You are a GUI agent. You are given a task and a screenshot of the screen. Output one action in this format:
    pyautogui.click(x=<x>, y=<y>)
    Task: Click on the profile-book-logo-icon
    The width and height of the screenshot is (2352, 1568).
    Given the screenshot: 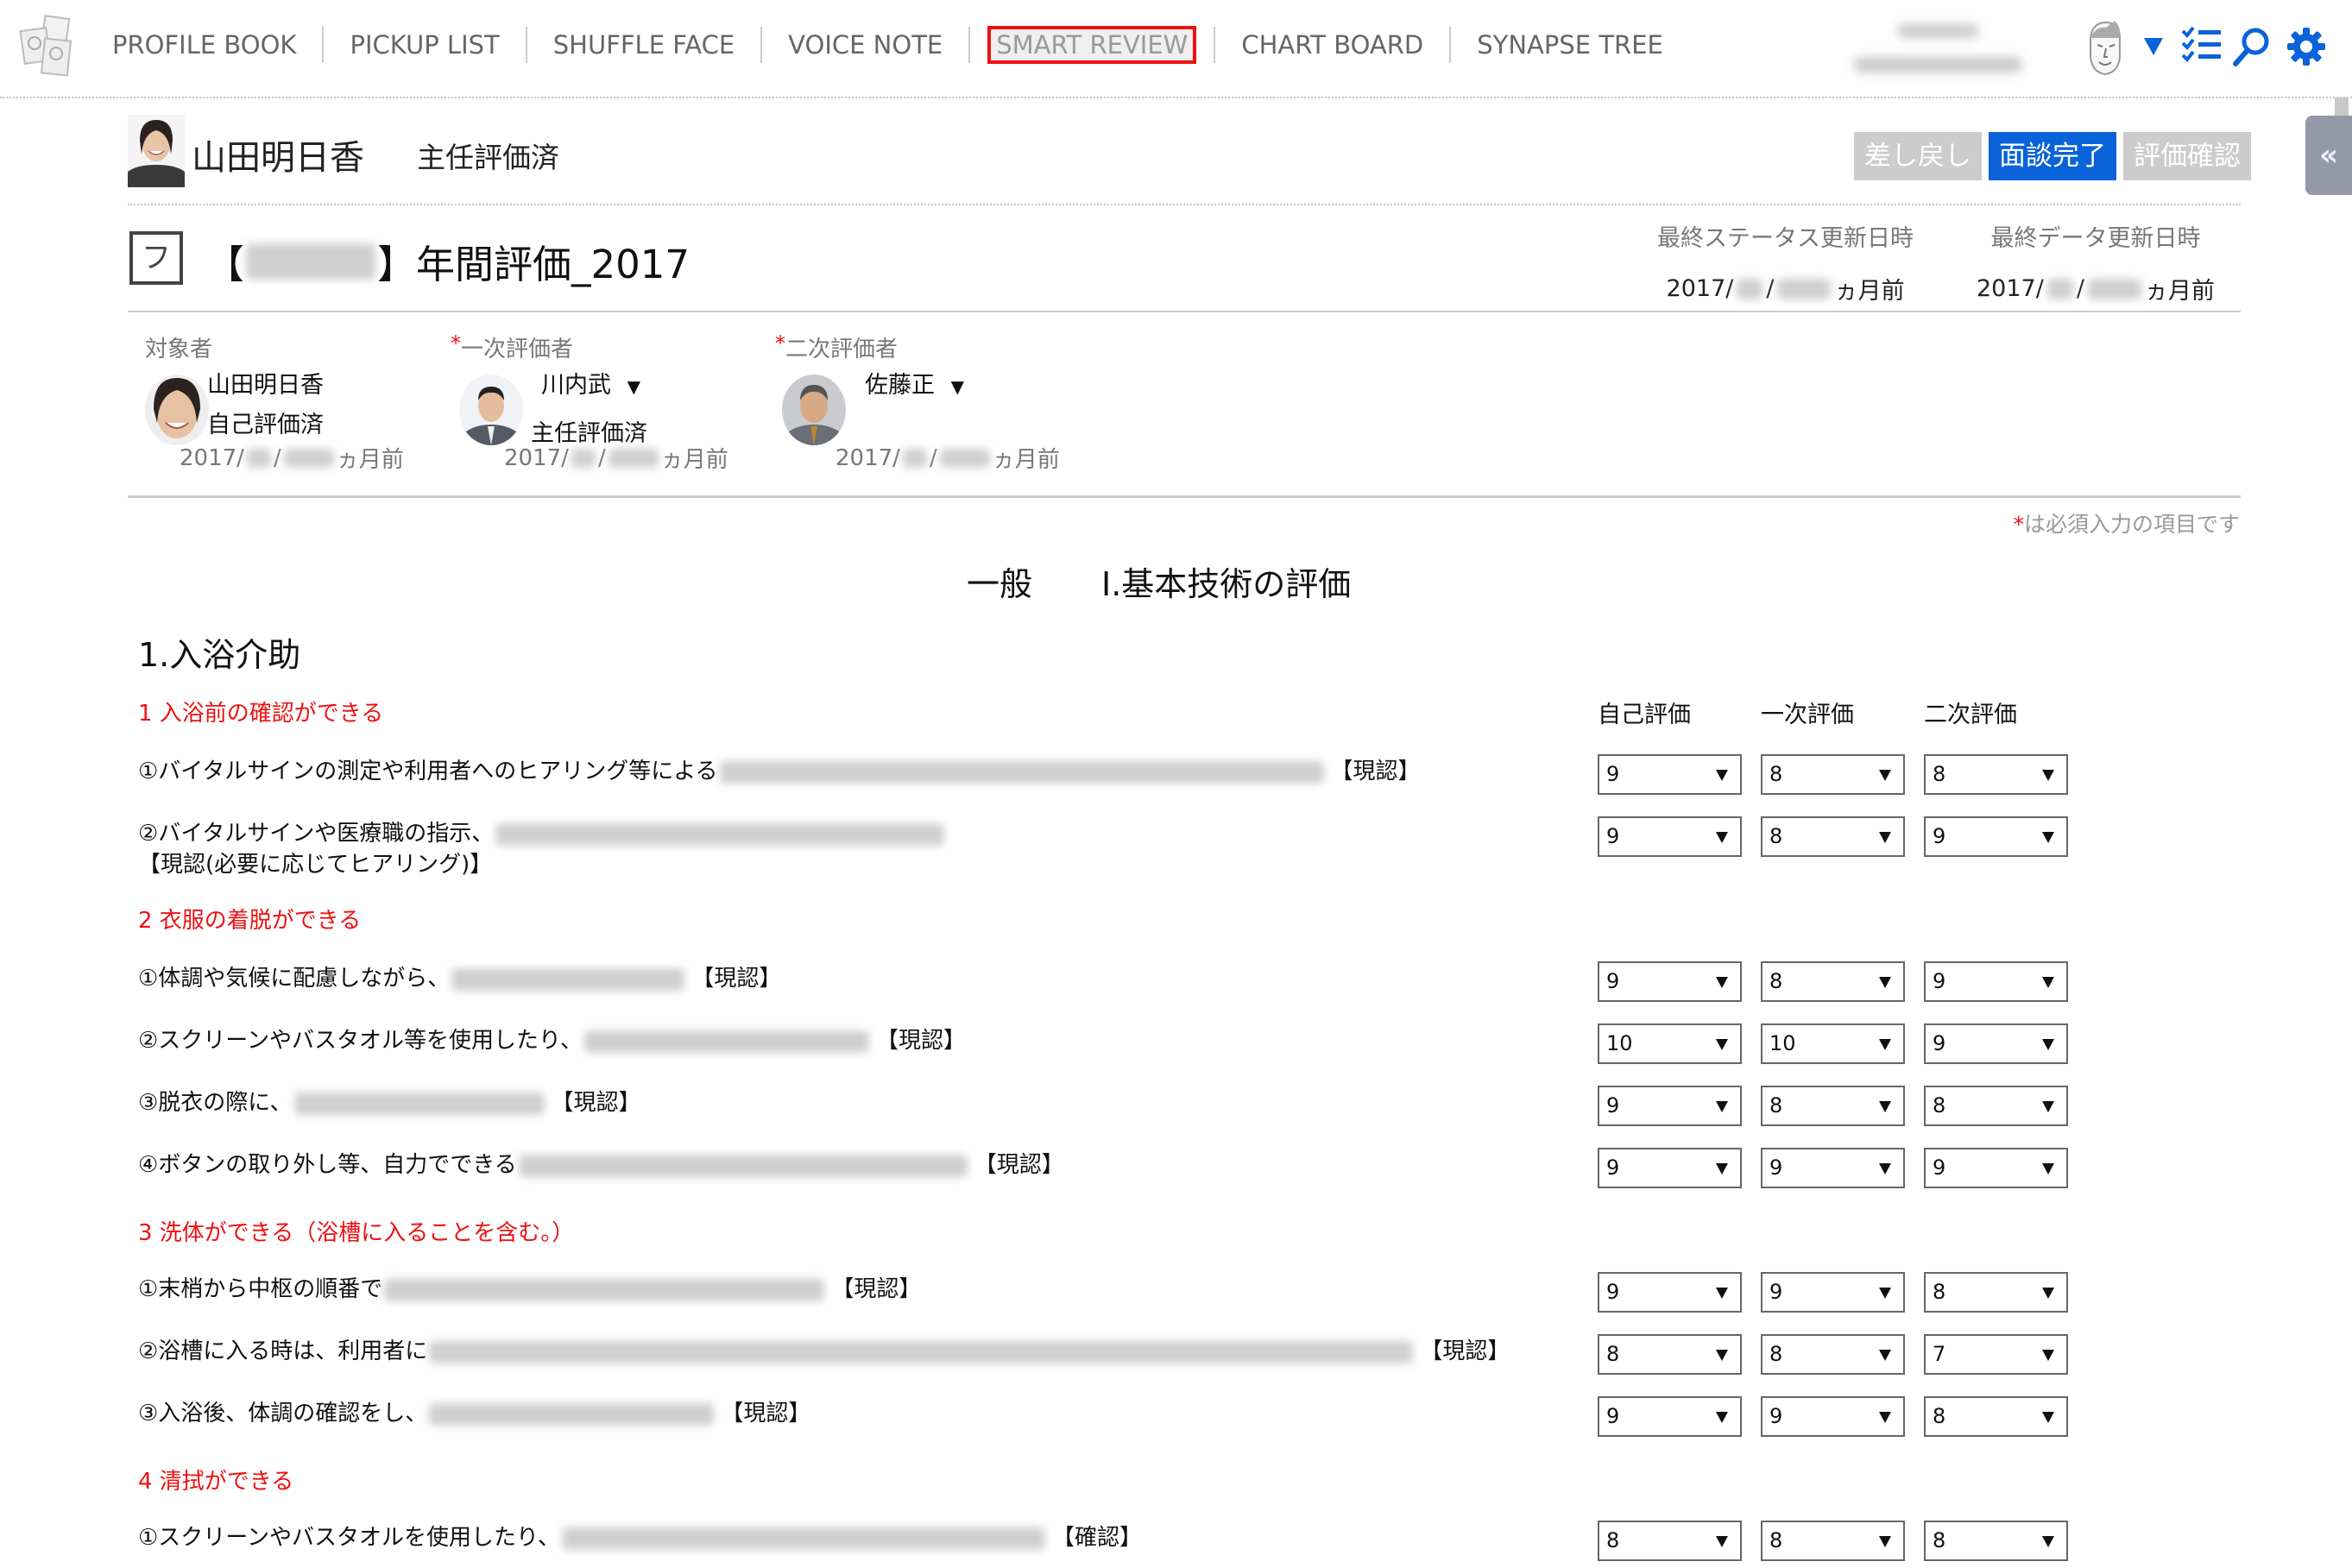 What is the action you would take?
    pyautogui.click(x=48, y=46)
    